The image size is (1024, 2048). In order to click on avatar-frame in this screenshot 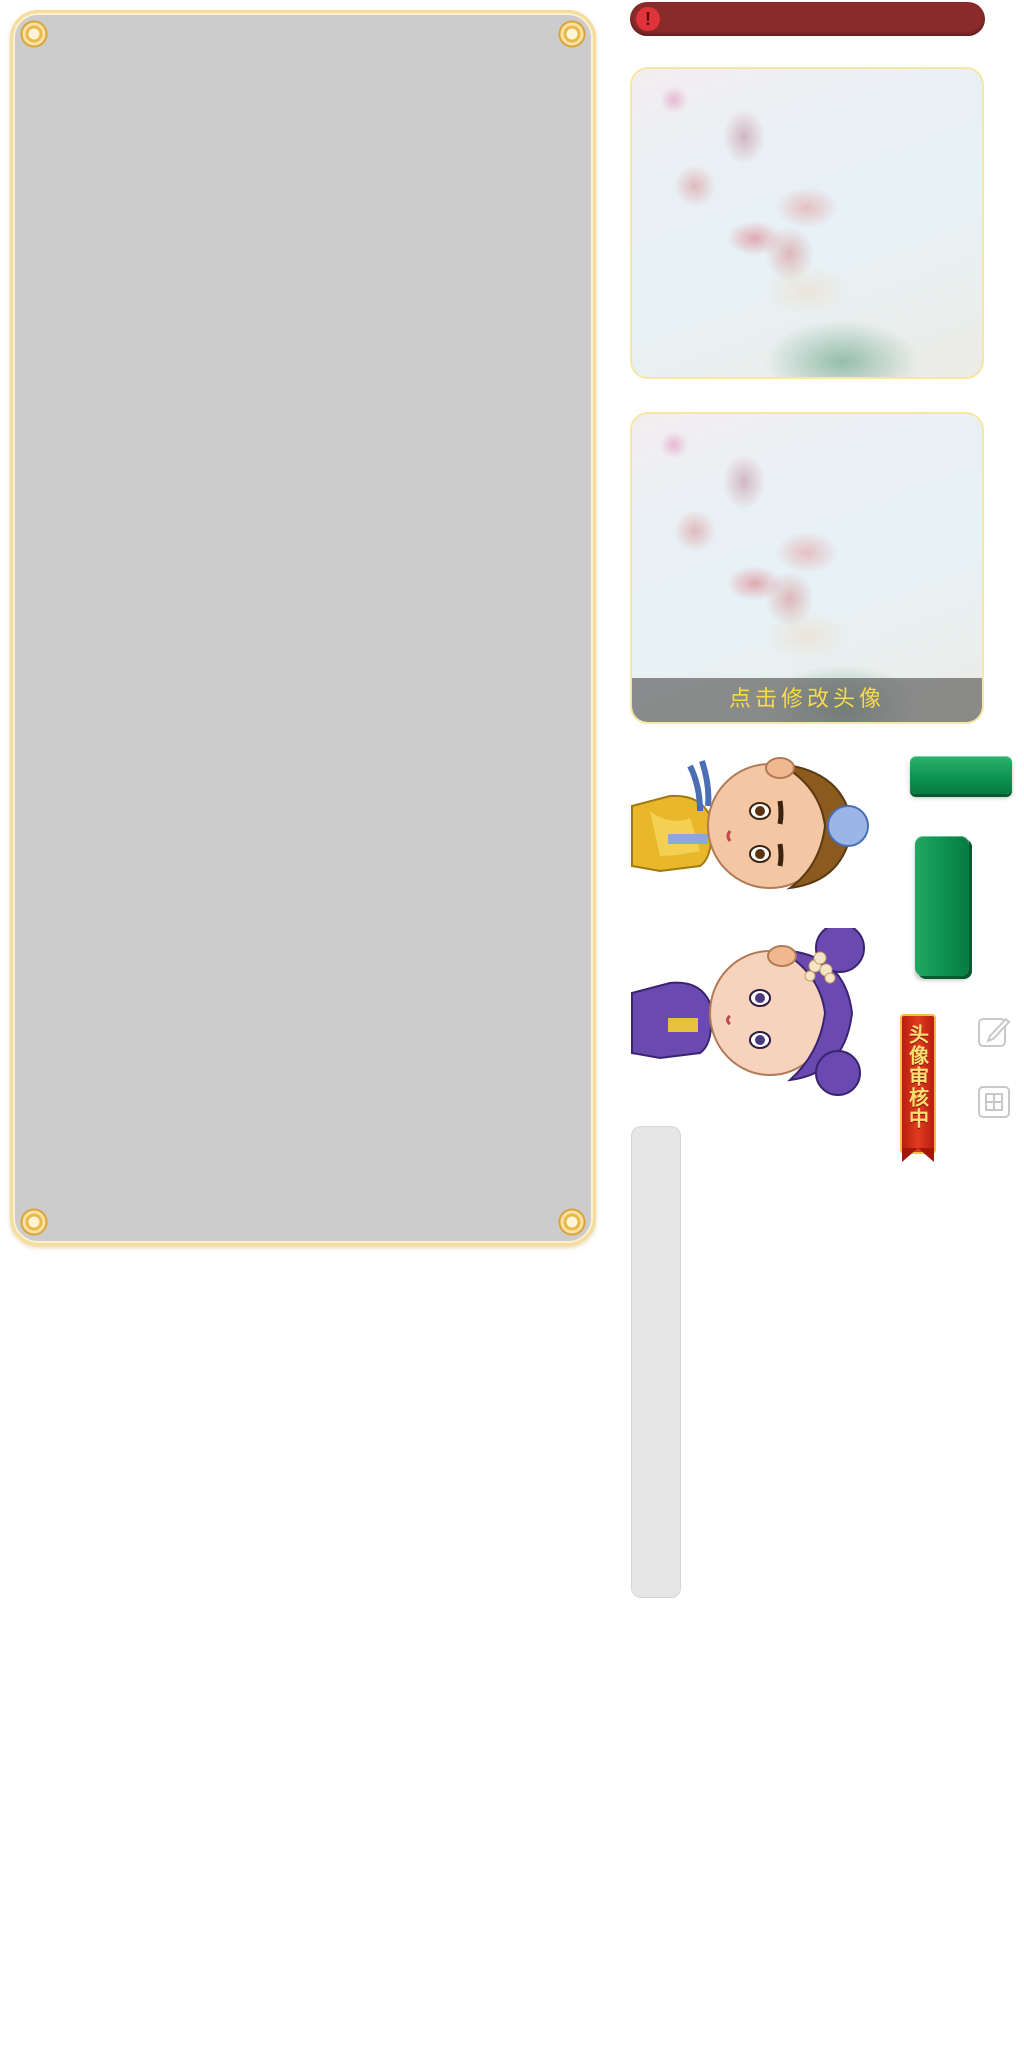, I will do `click(807, 223)`.